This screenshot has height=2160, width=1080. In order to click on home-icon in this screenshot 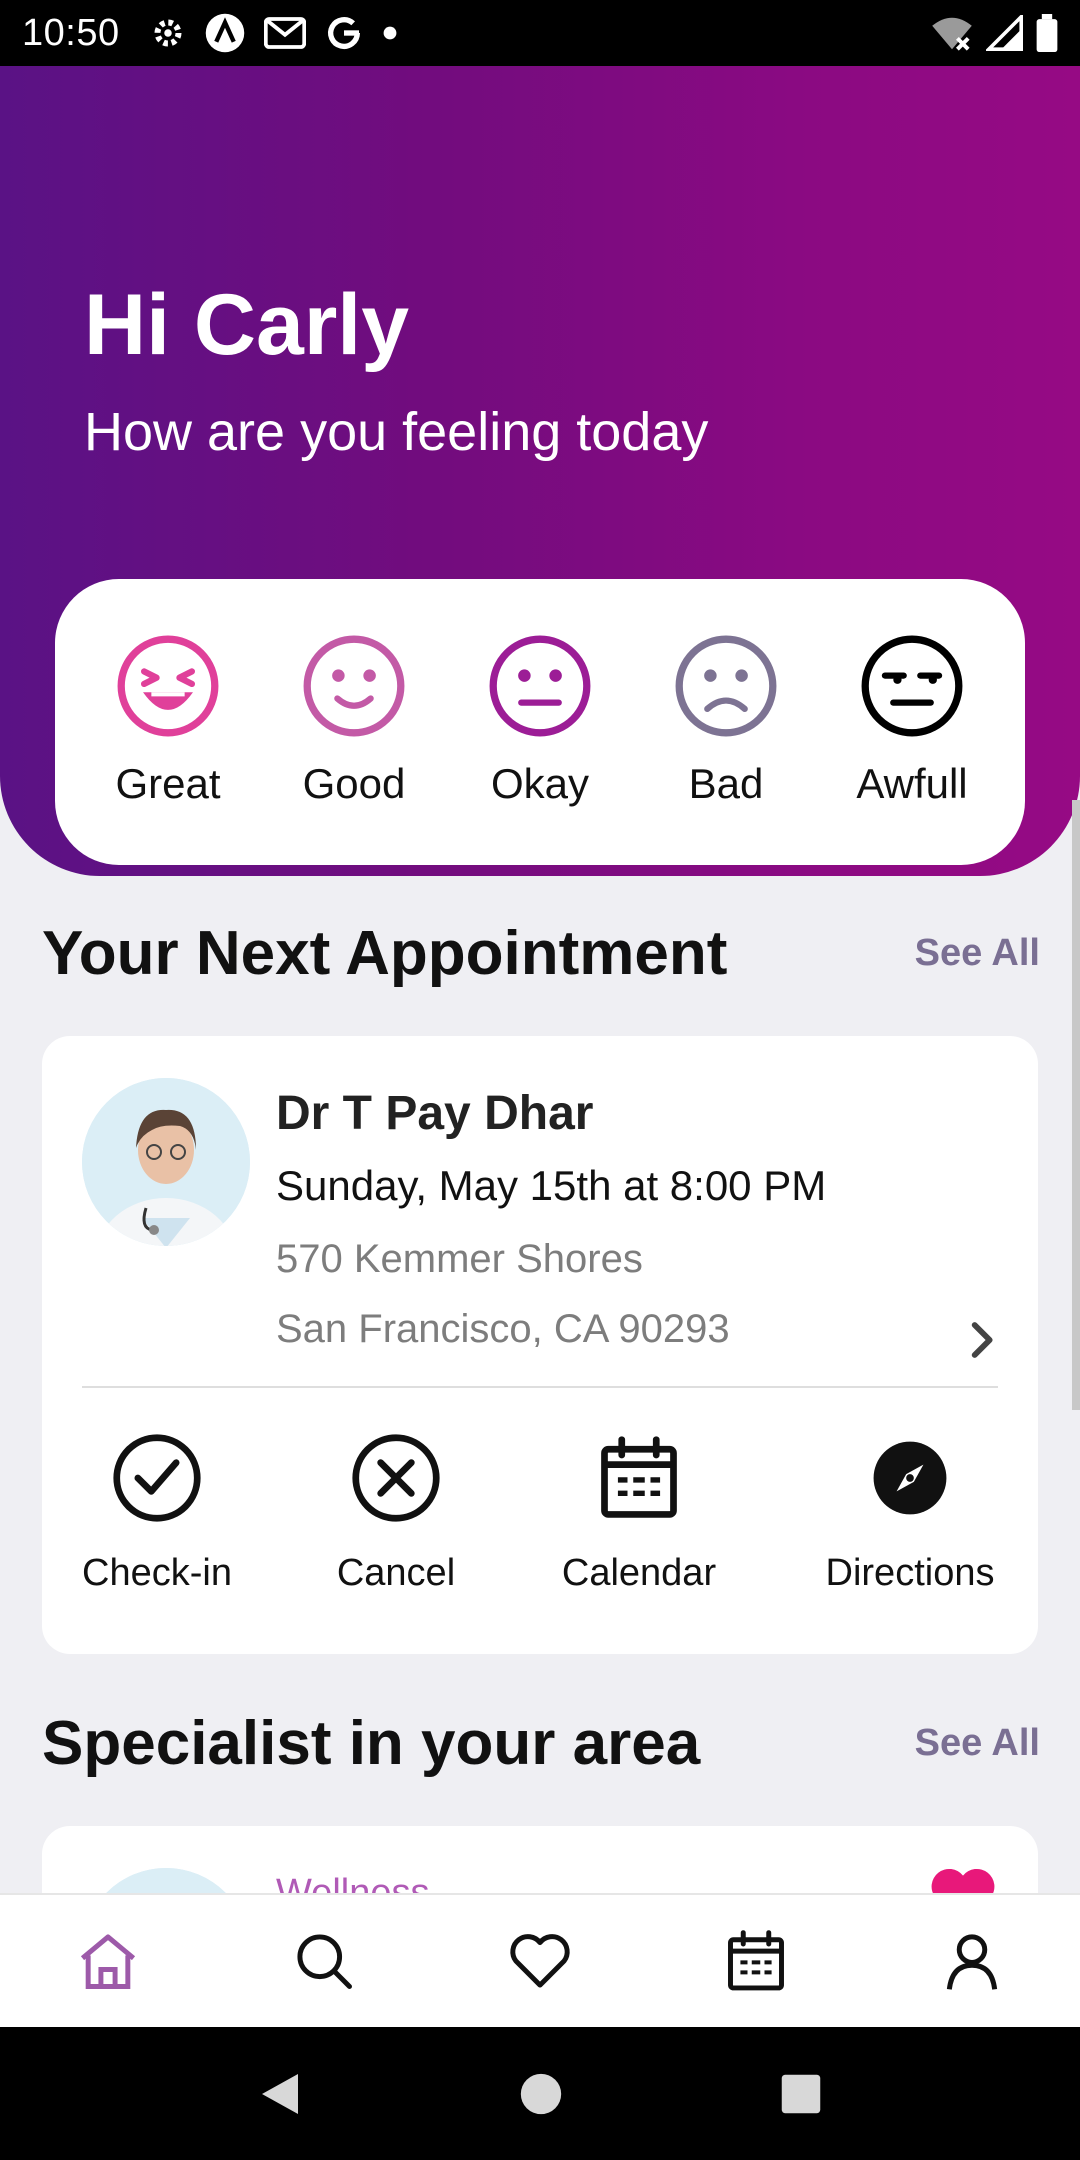, I will do `click(108, 1961)`.